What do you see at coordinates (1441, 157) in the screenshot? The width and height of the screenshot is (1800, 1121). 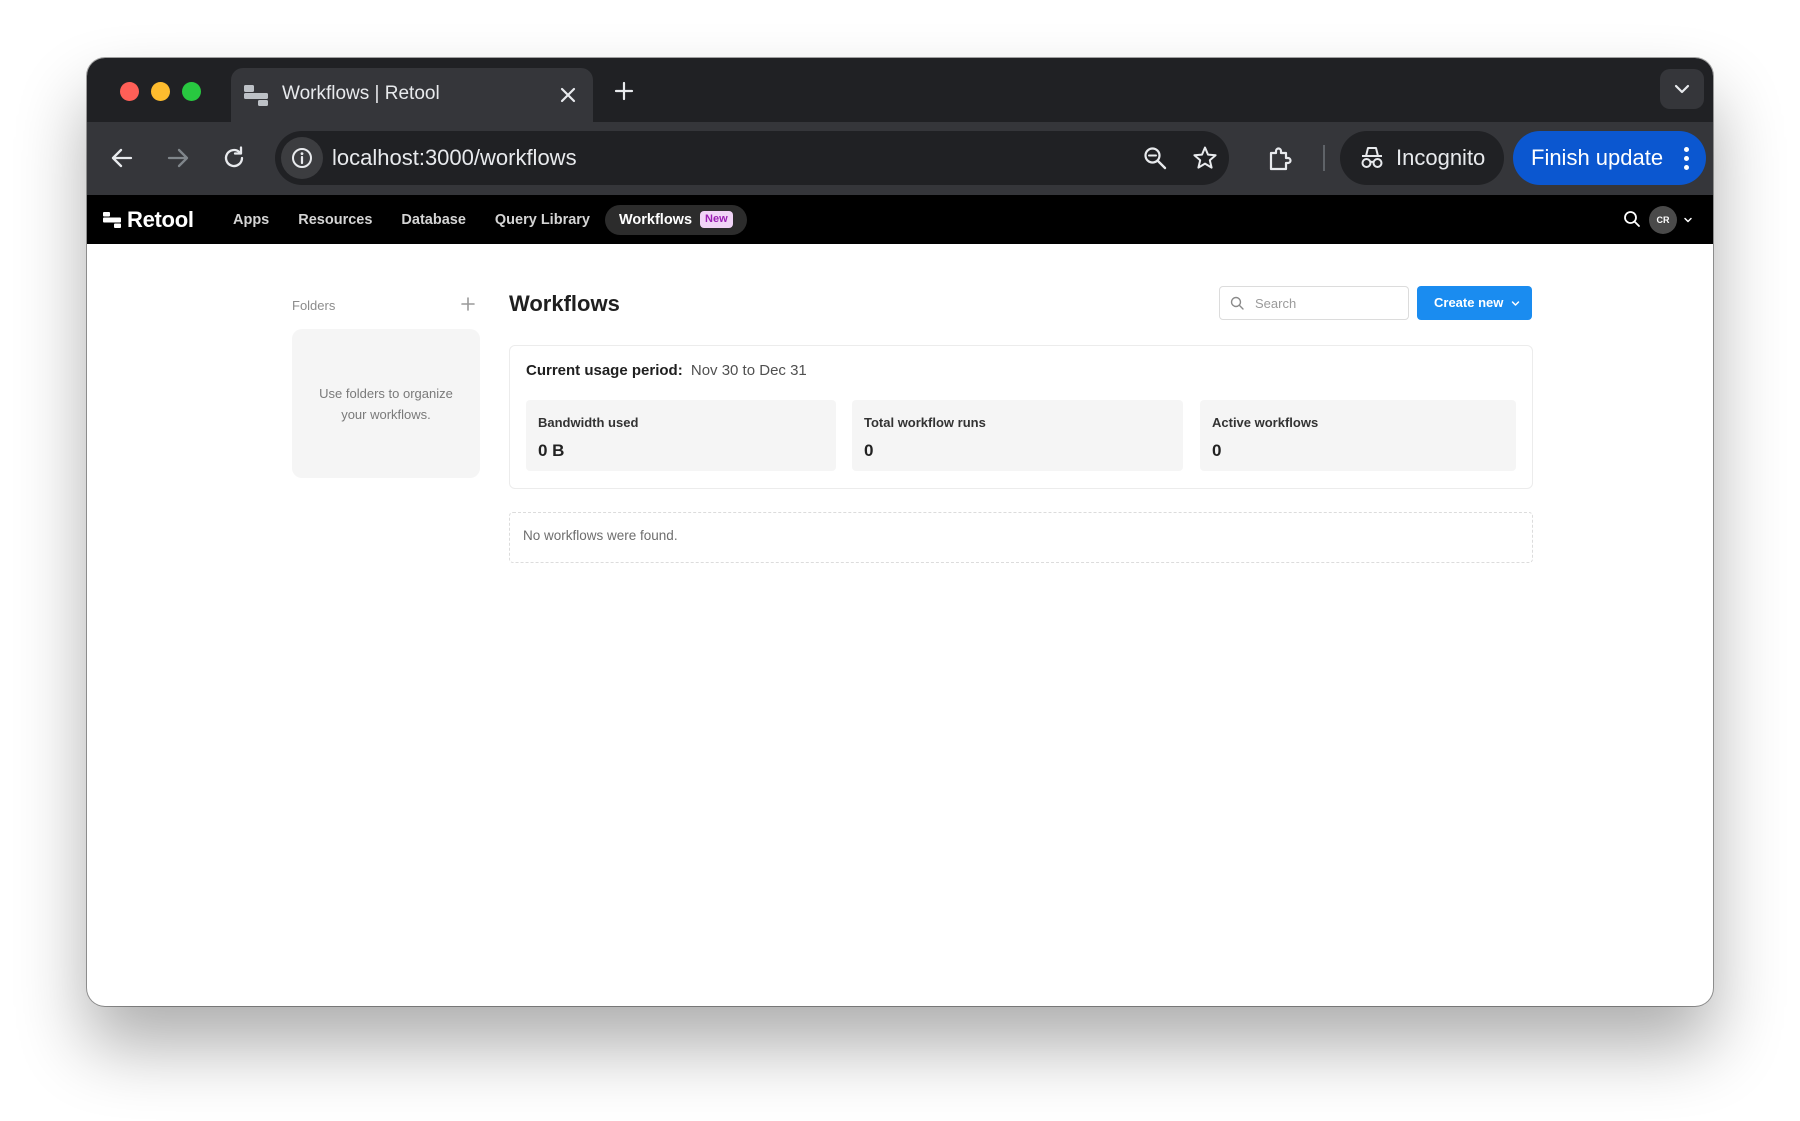 I see `incognito-label: Incognito` at bounding box center [1441, 157].